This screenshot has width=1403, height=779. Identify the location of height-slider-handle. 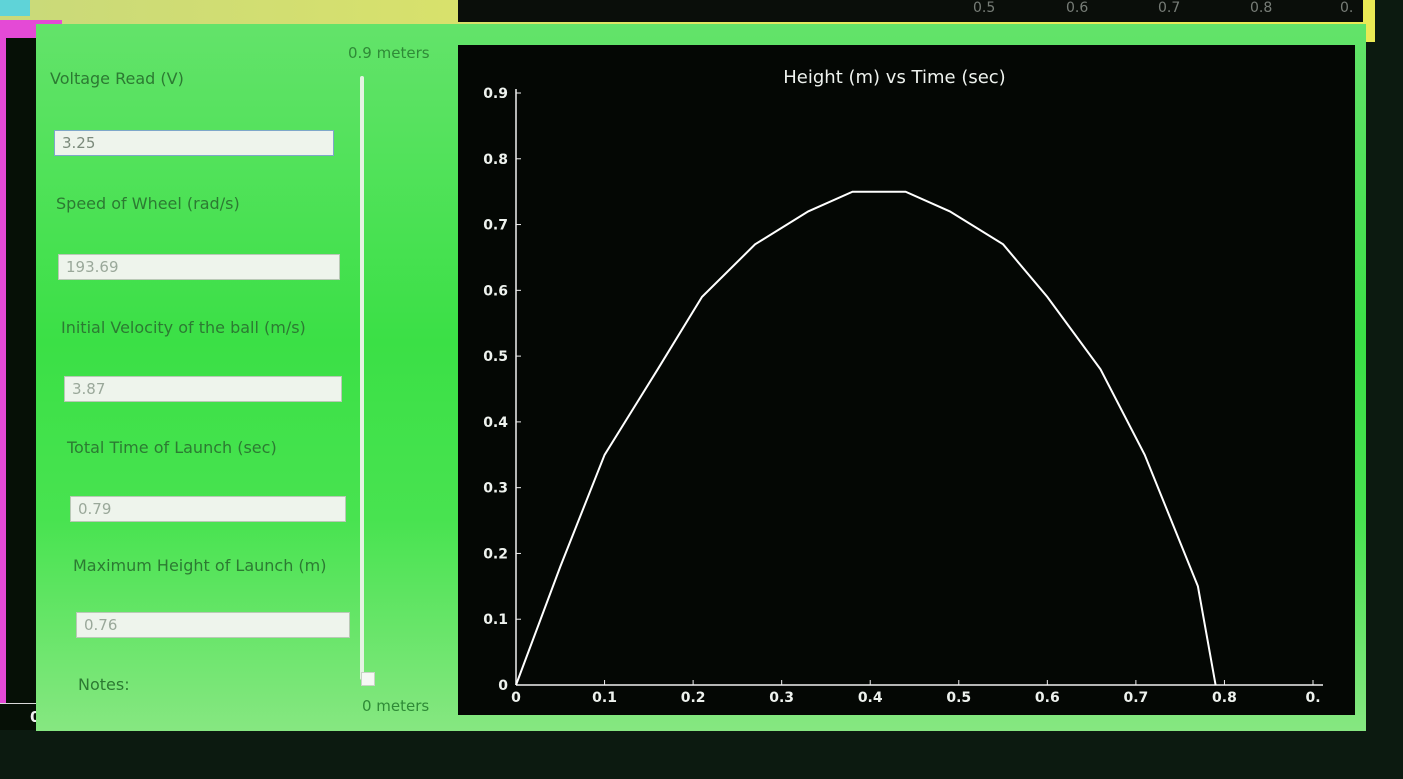
(368, 679).